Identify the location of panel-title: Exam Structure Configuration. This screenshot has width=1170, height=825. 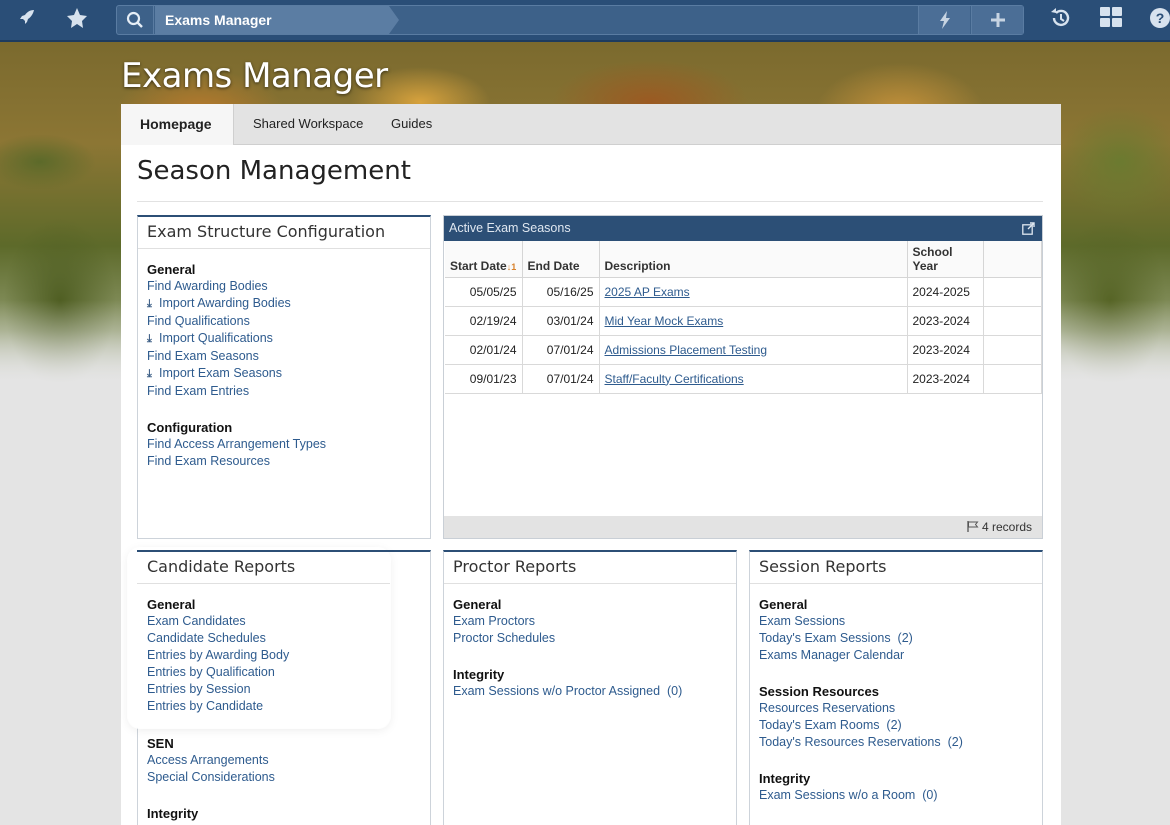
(284, 233).